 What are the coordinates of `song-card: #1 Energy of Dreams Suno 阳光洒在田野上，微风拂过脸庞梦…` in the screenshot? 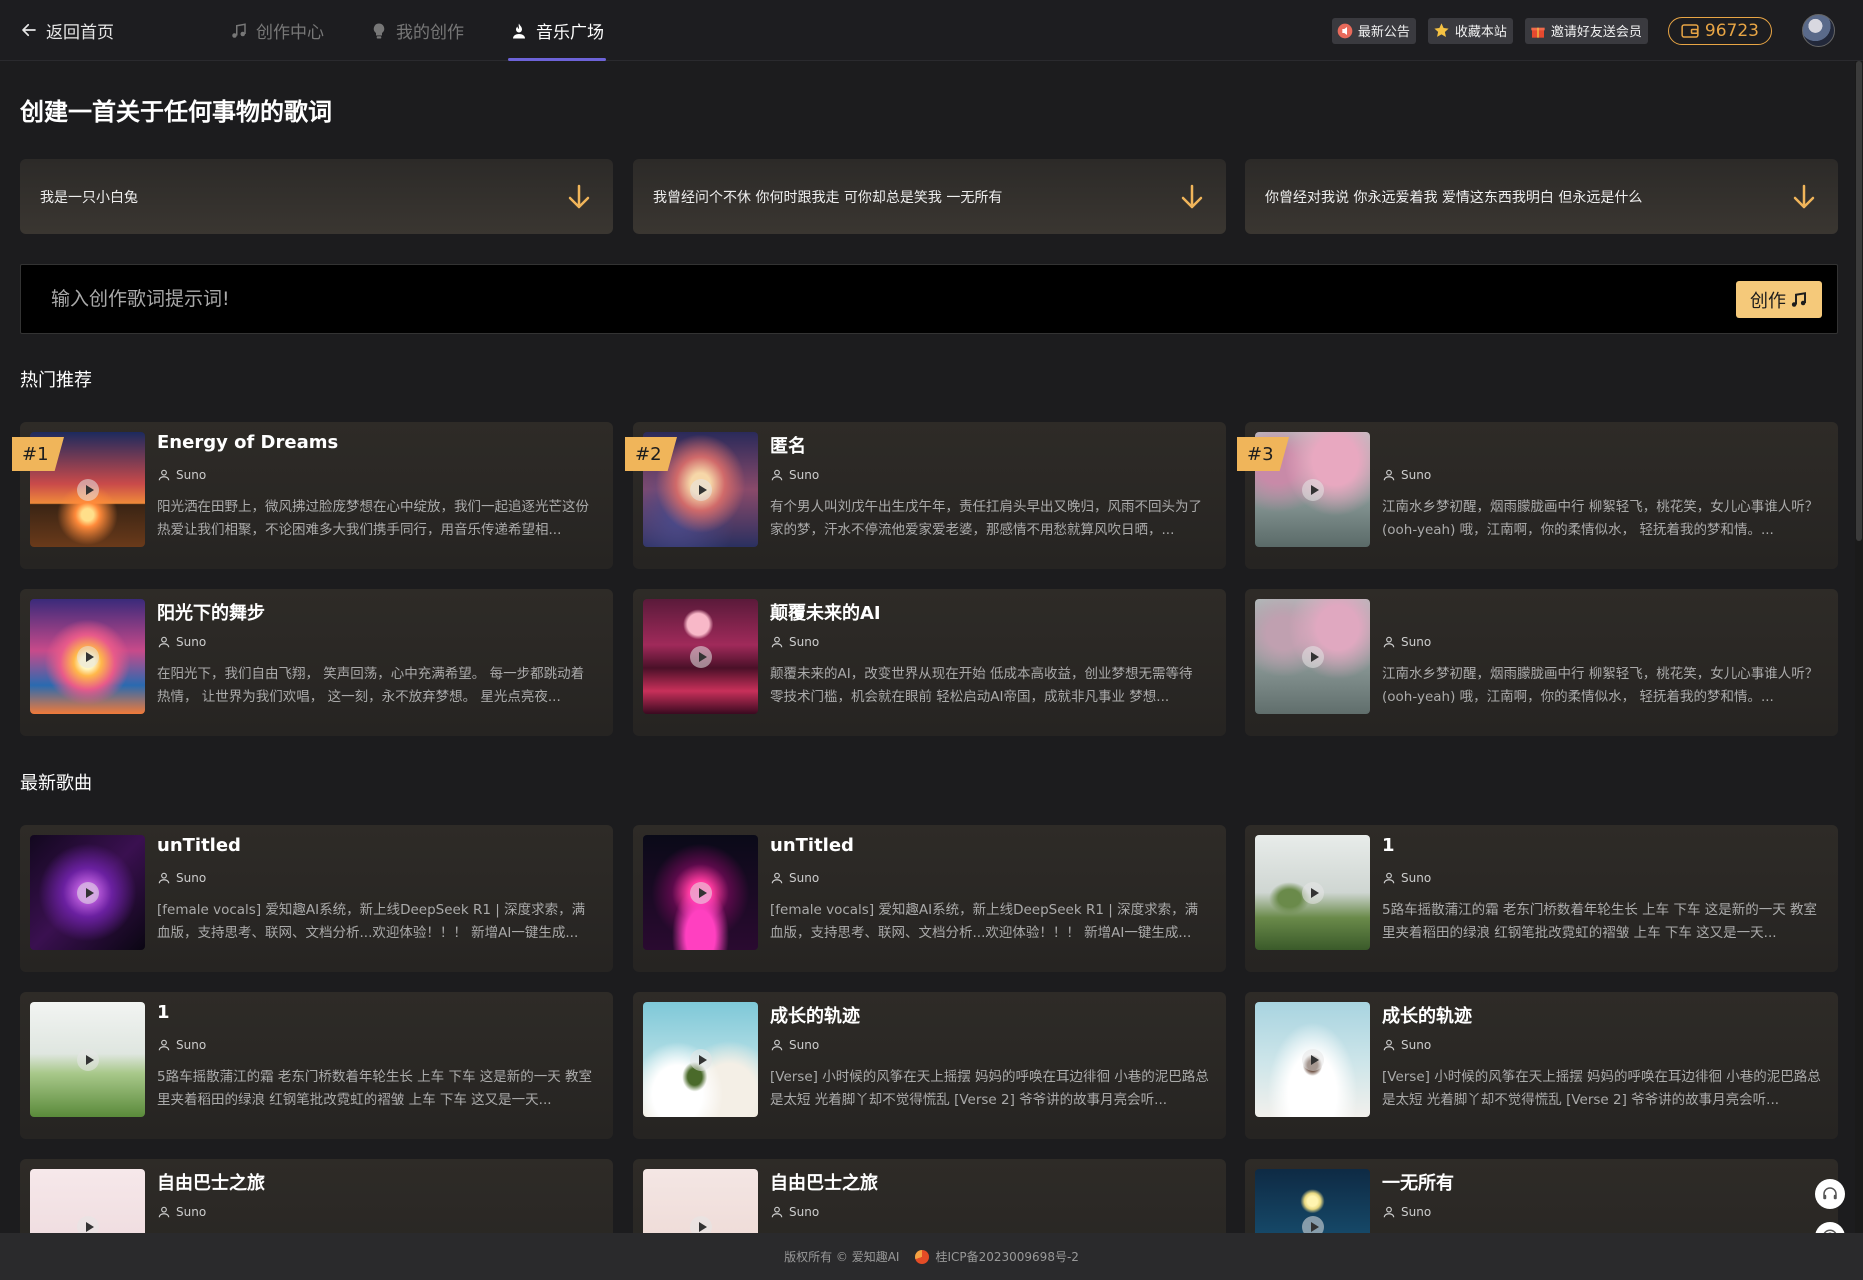 It's located at (312, 495).